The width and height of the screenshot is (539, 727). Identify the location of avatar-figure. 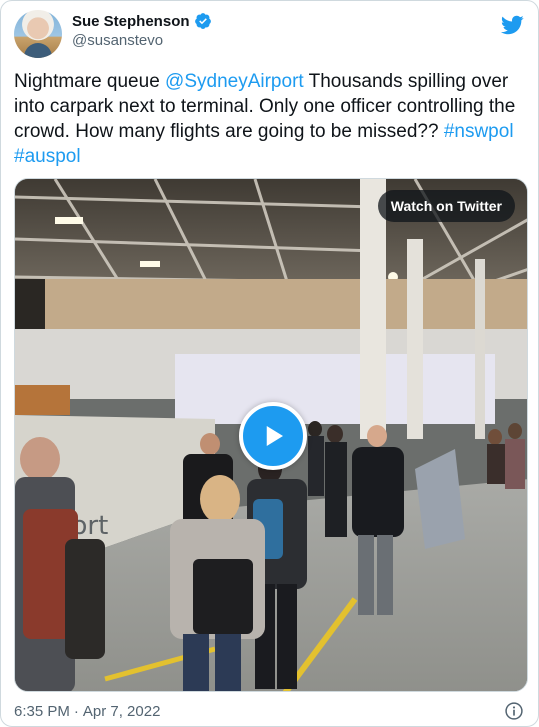
(38, 50).